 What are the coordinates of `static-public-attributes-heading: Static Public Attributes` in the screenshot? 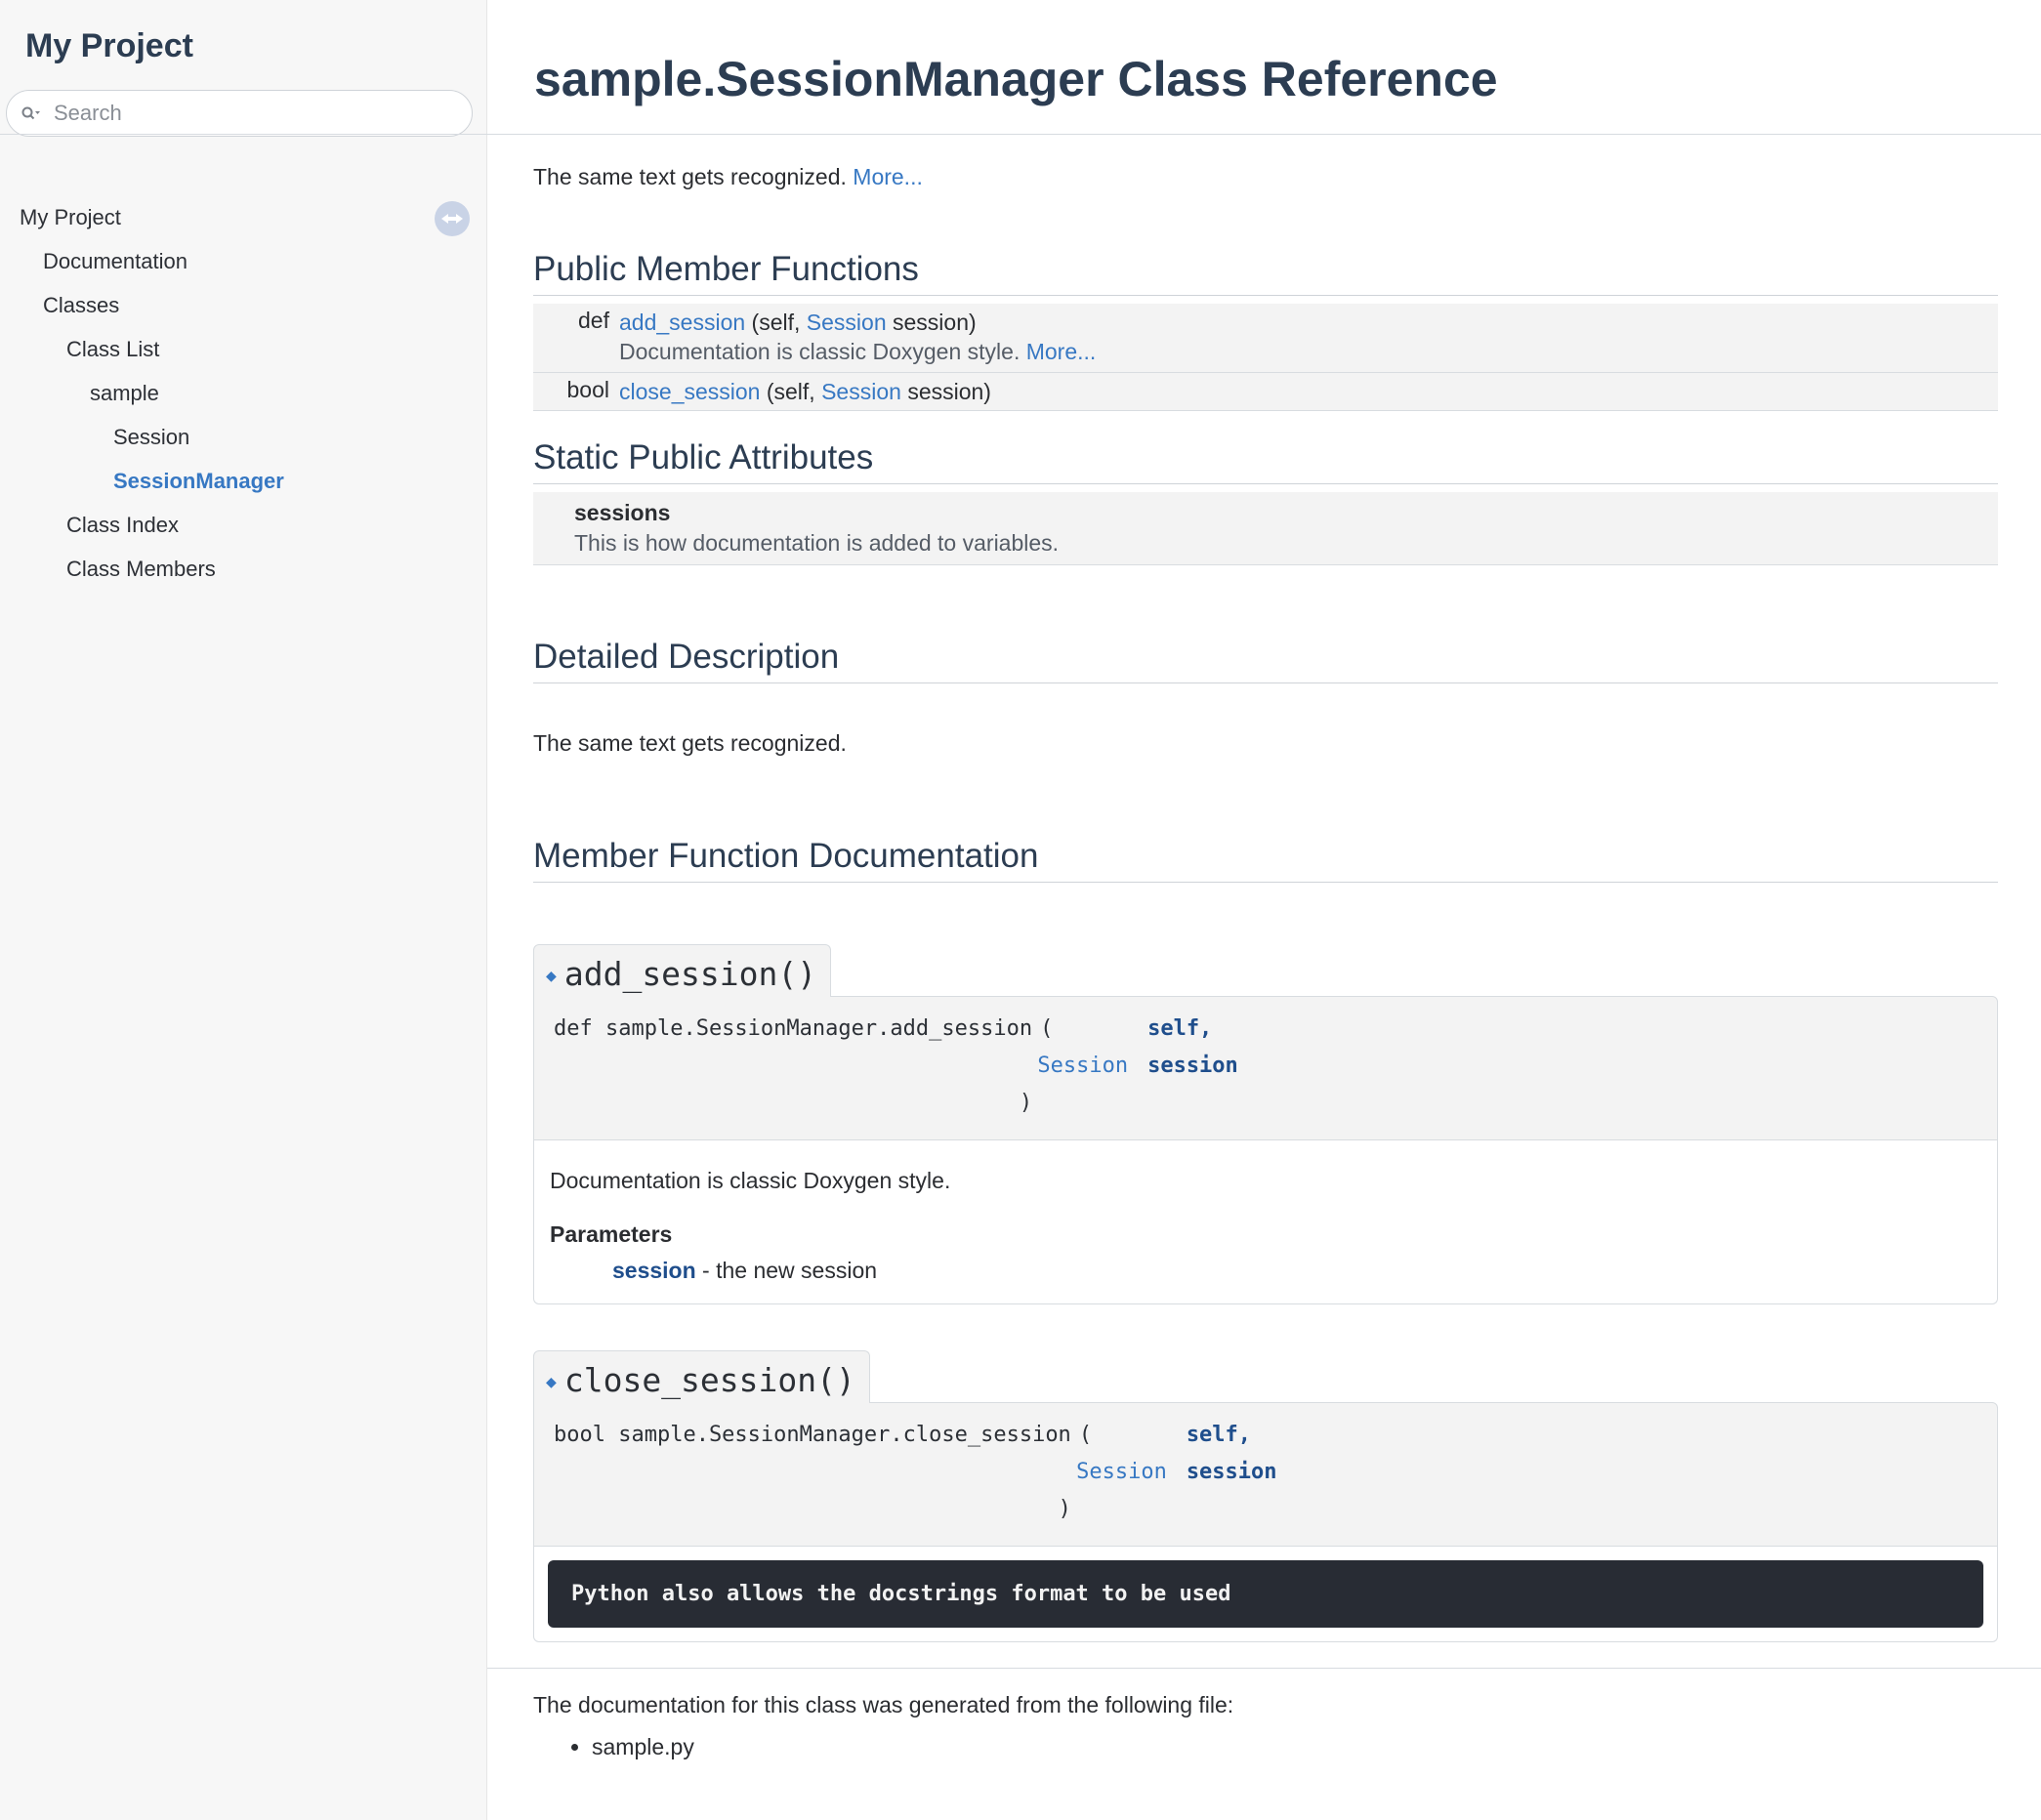 It's located at (1265, 461).